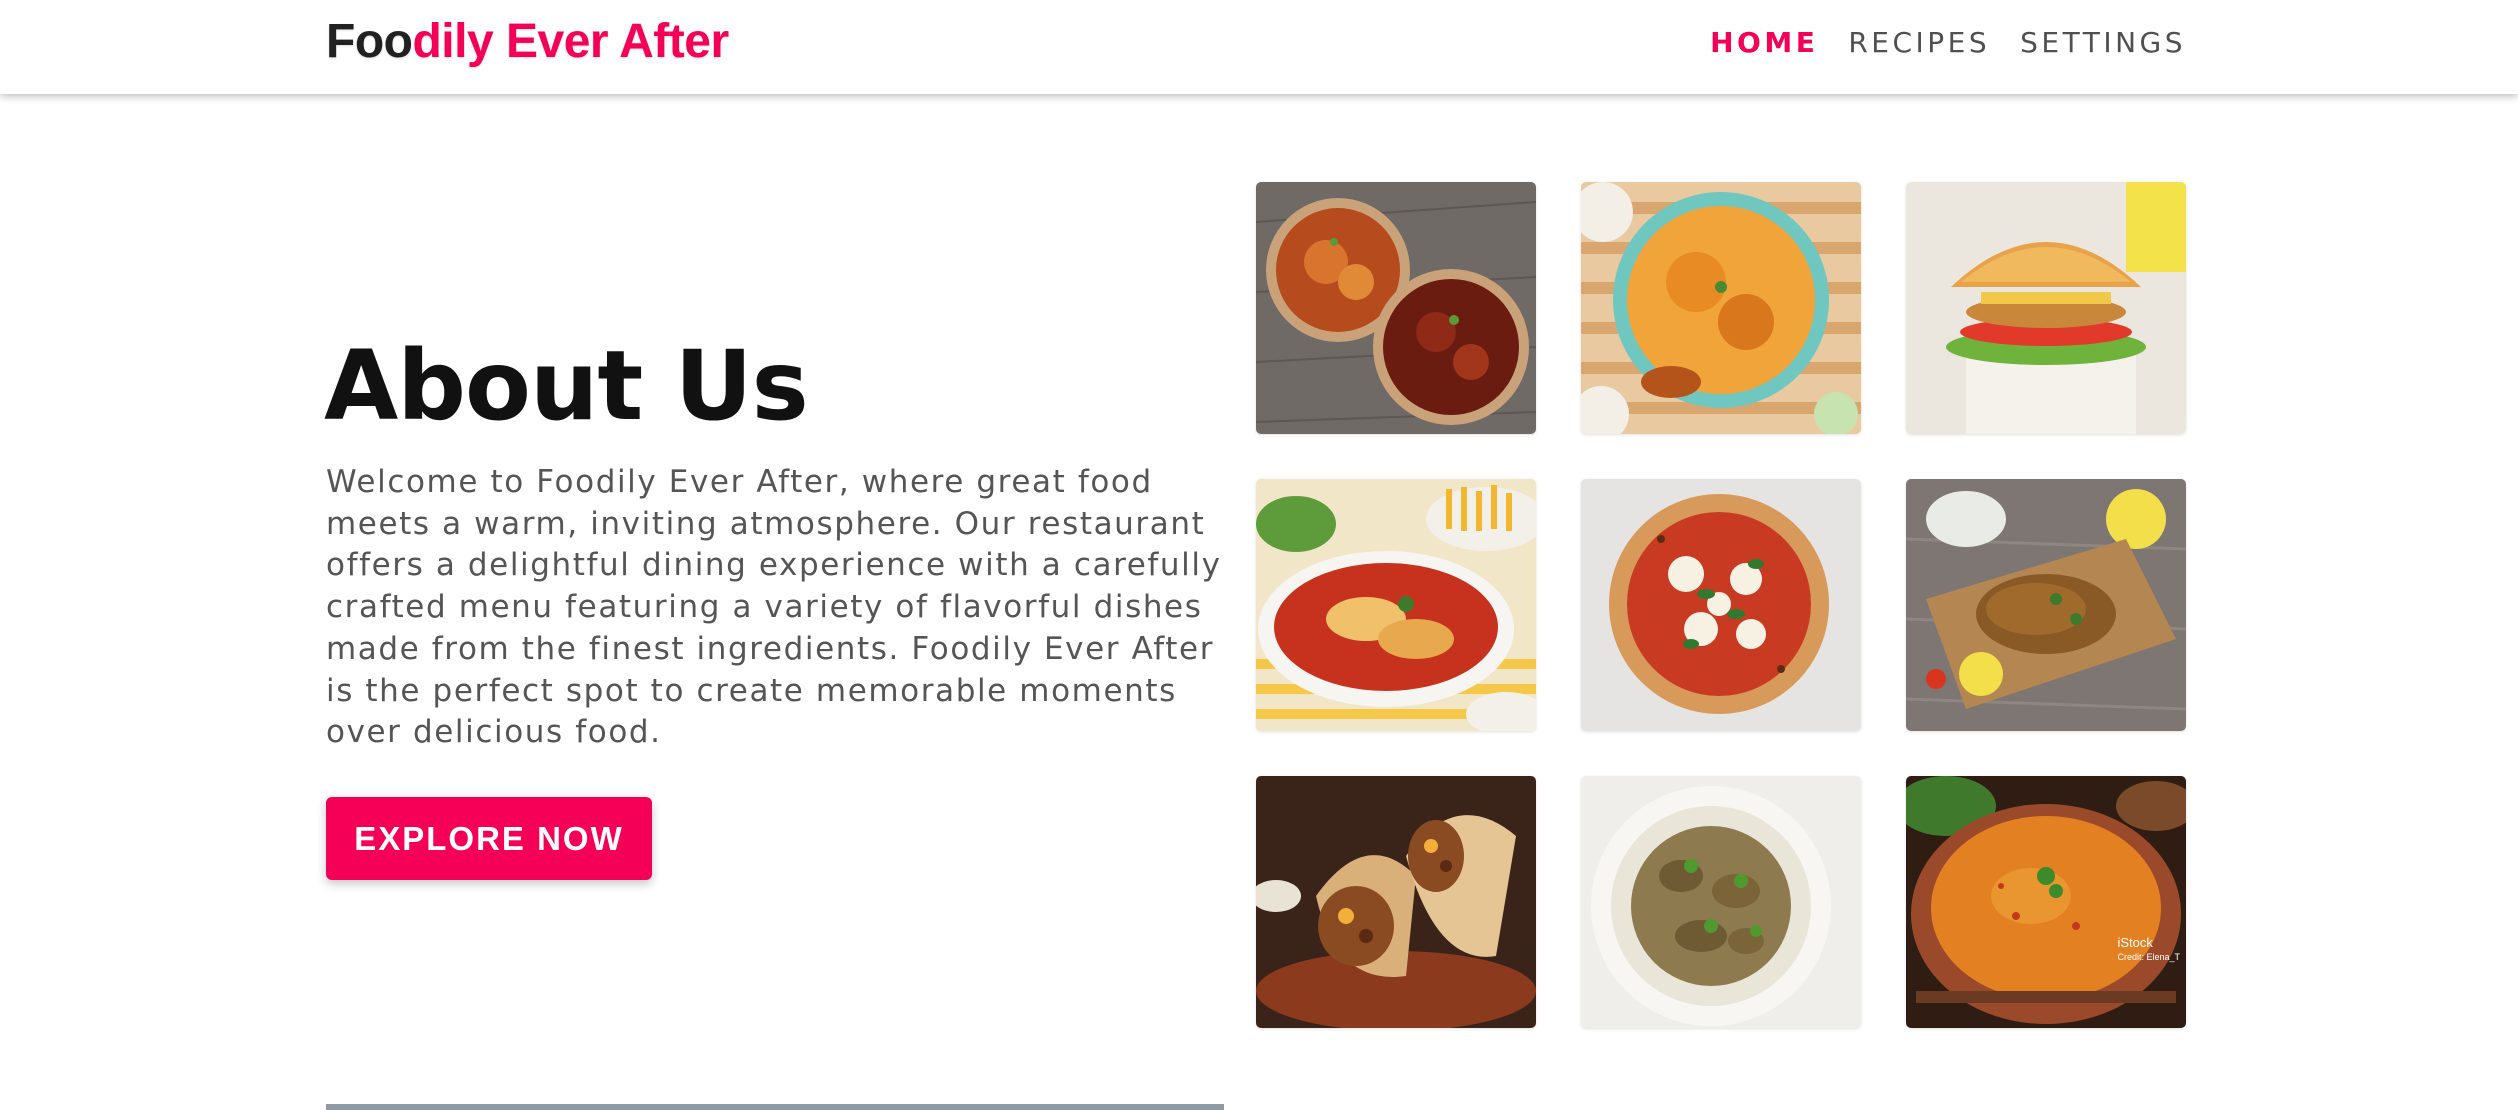 The width and height of the screenshot is (2518, 1110). Describe the element at coordinates (1396, 308) in the screenshot. I see `noodle-bowls-image` at that location.